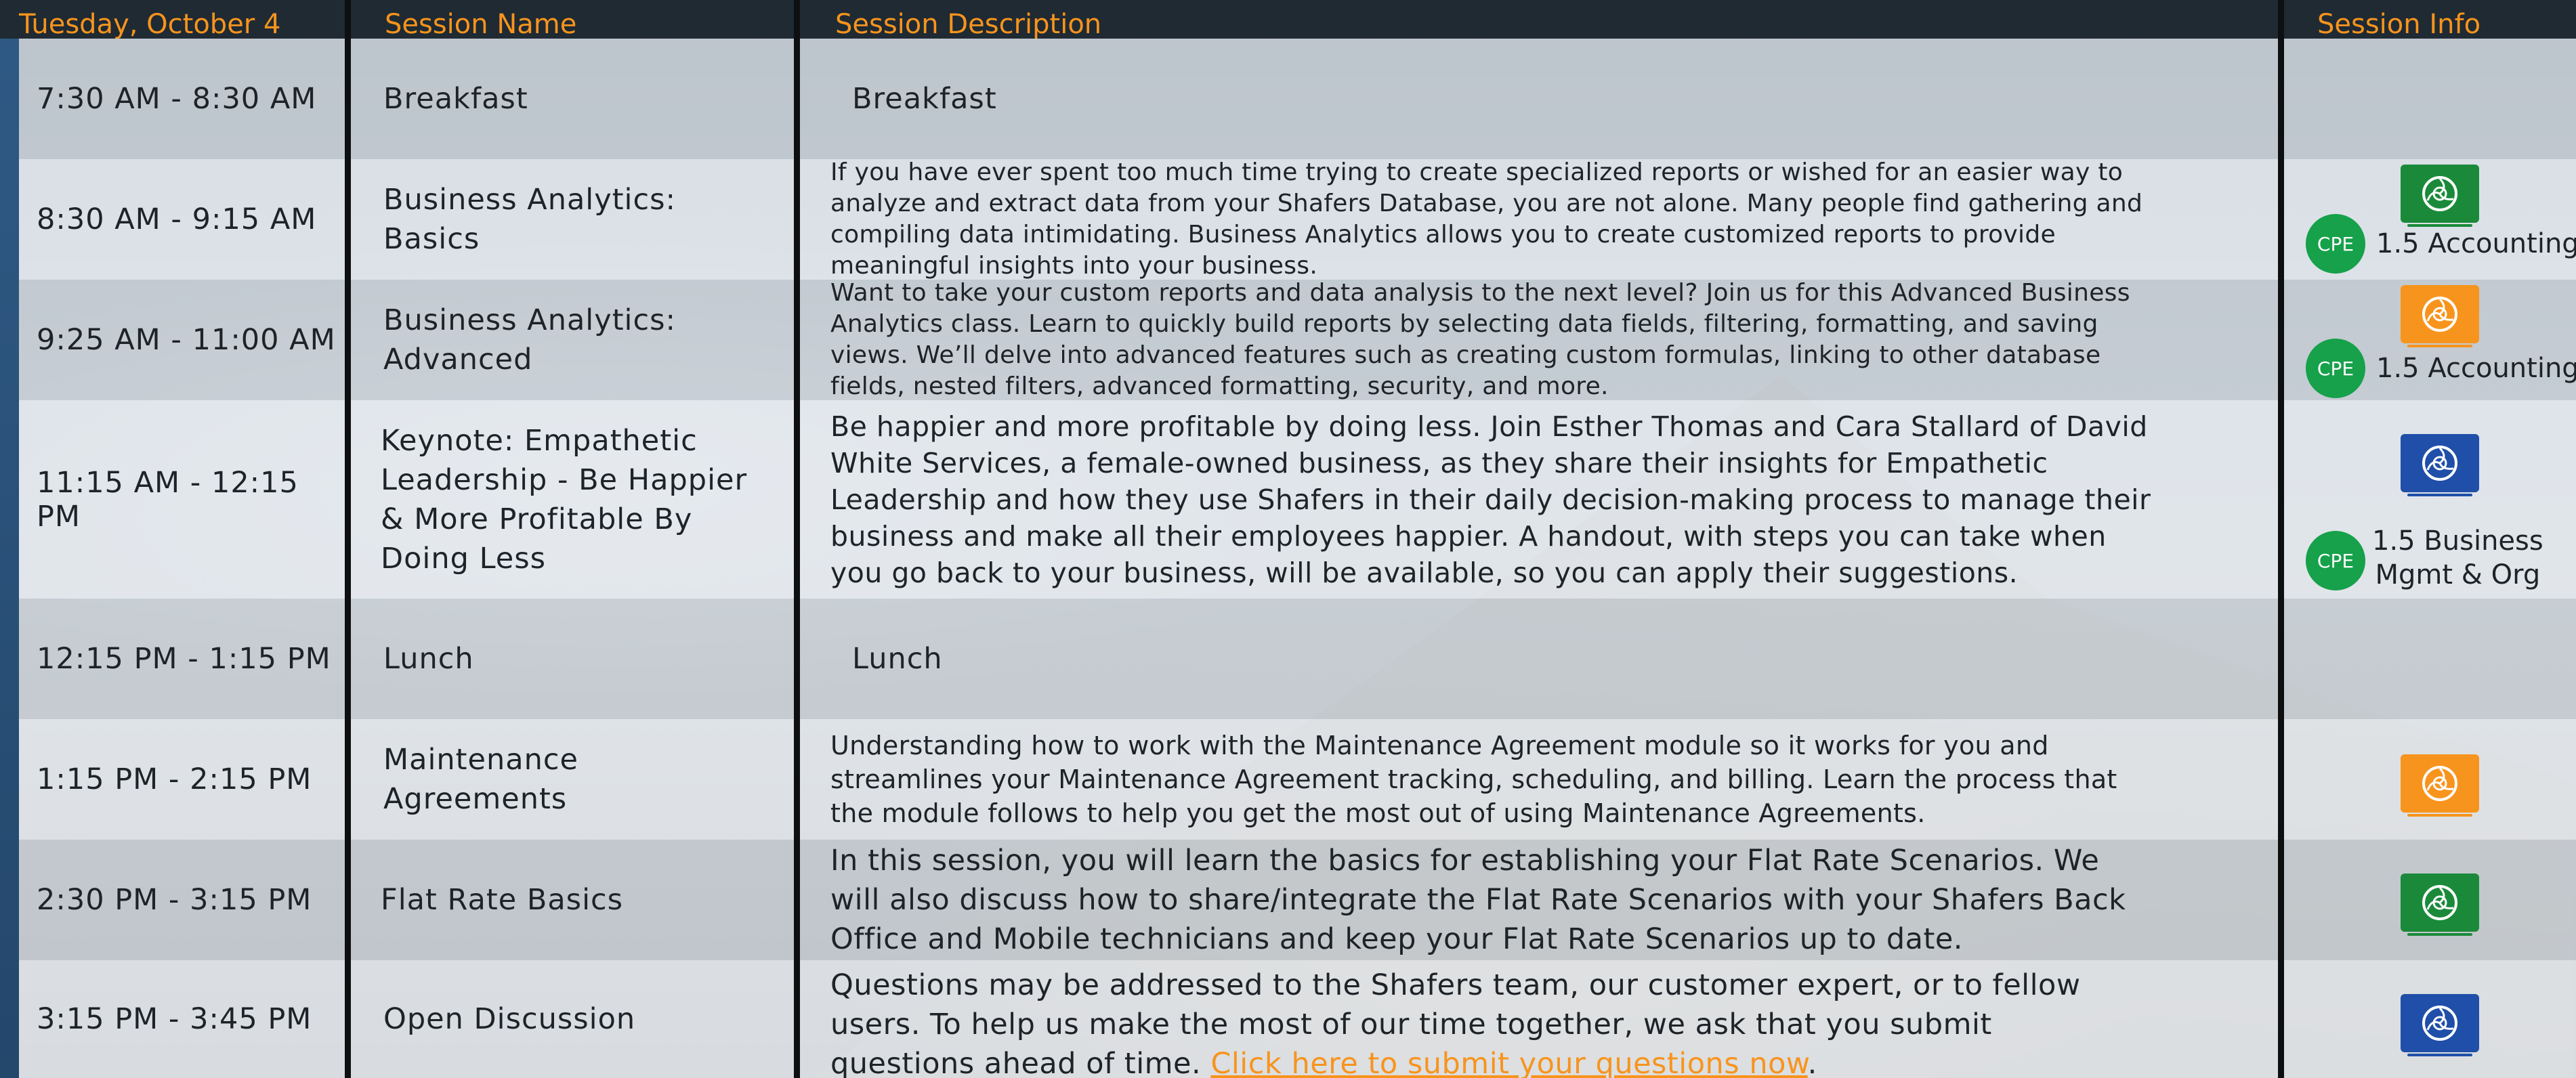 This screenshot has height=1078, width=2576. I want to click on session-row: 7:30 AM - 8:30 AM Breakfast Breakfast, so click(1297, 99).